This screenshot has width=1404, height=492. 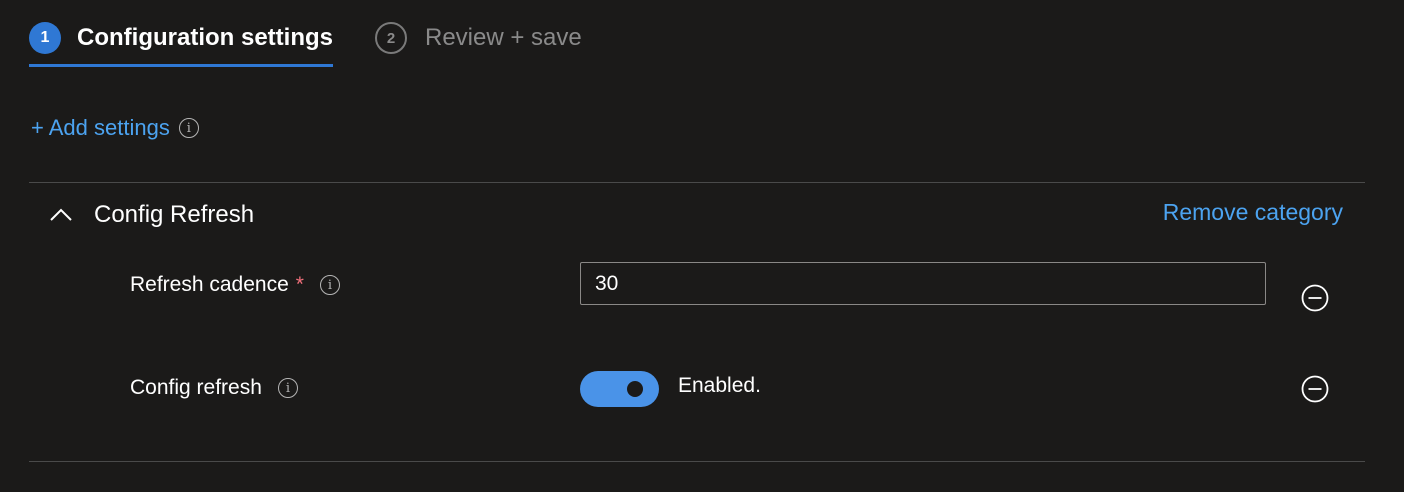 I want to click on config-refresh-toggle, so click(x=619, y=389).